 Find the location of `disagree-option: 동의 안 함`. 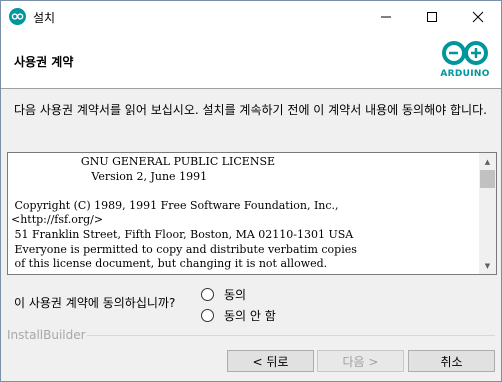

disagree-option: 동의 안 함 is located at coordinates (238, 315).